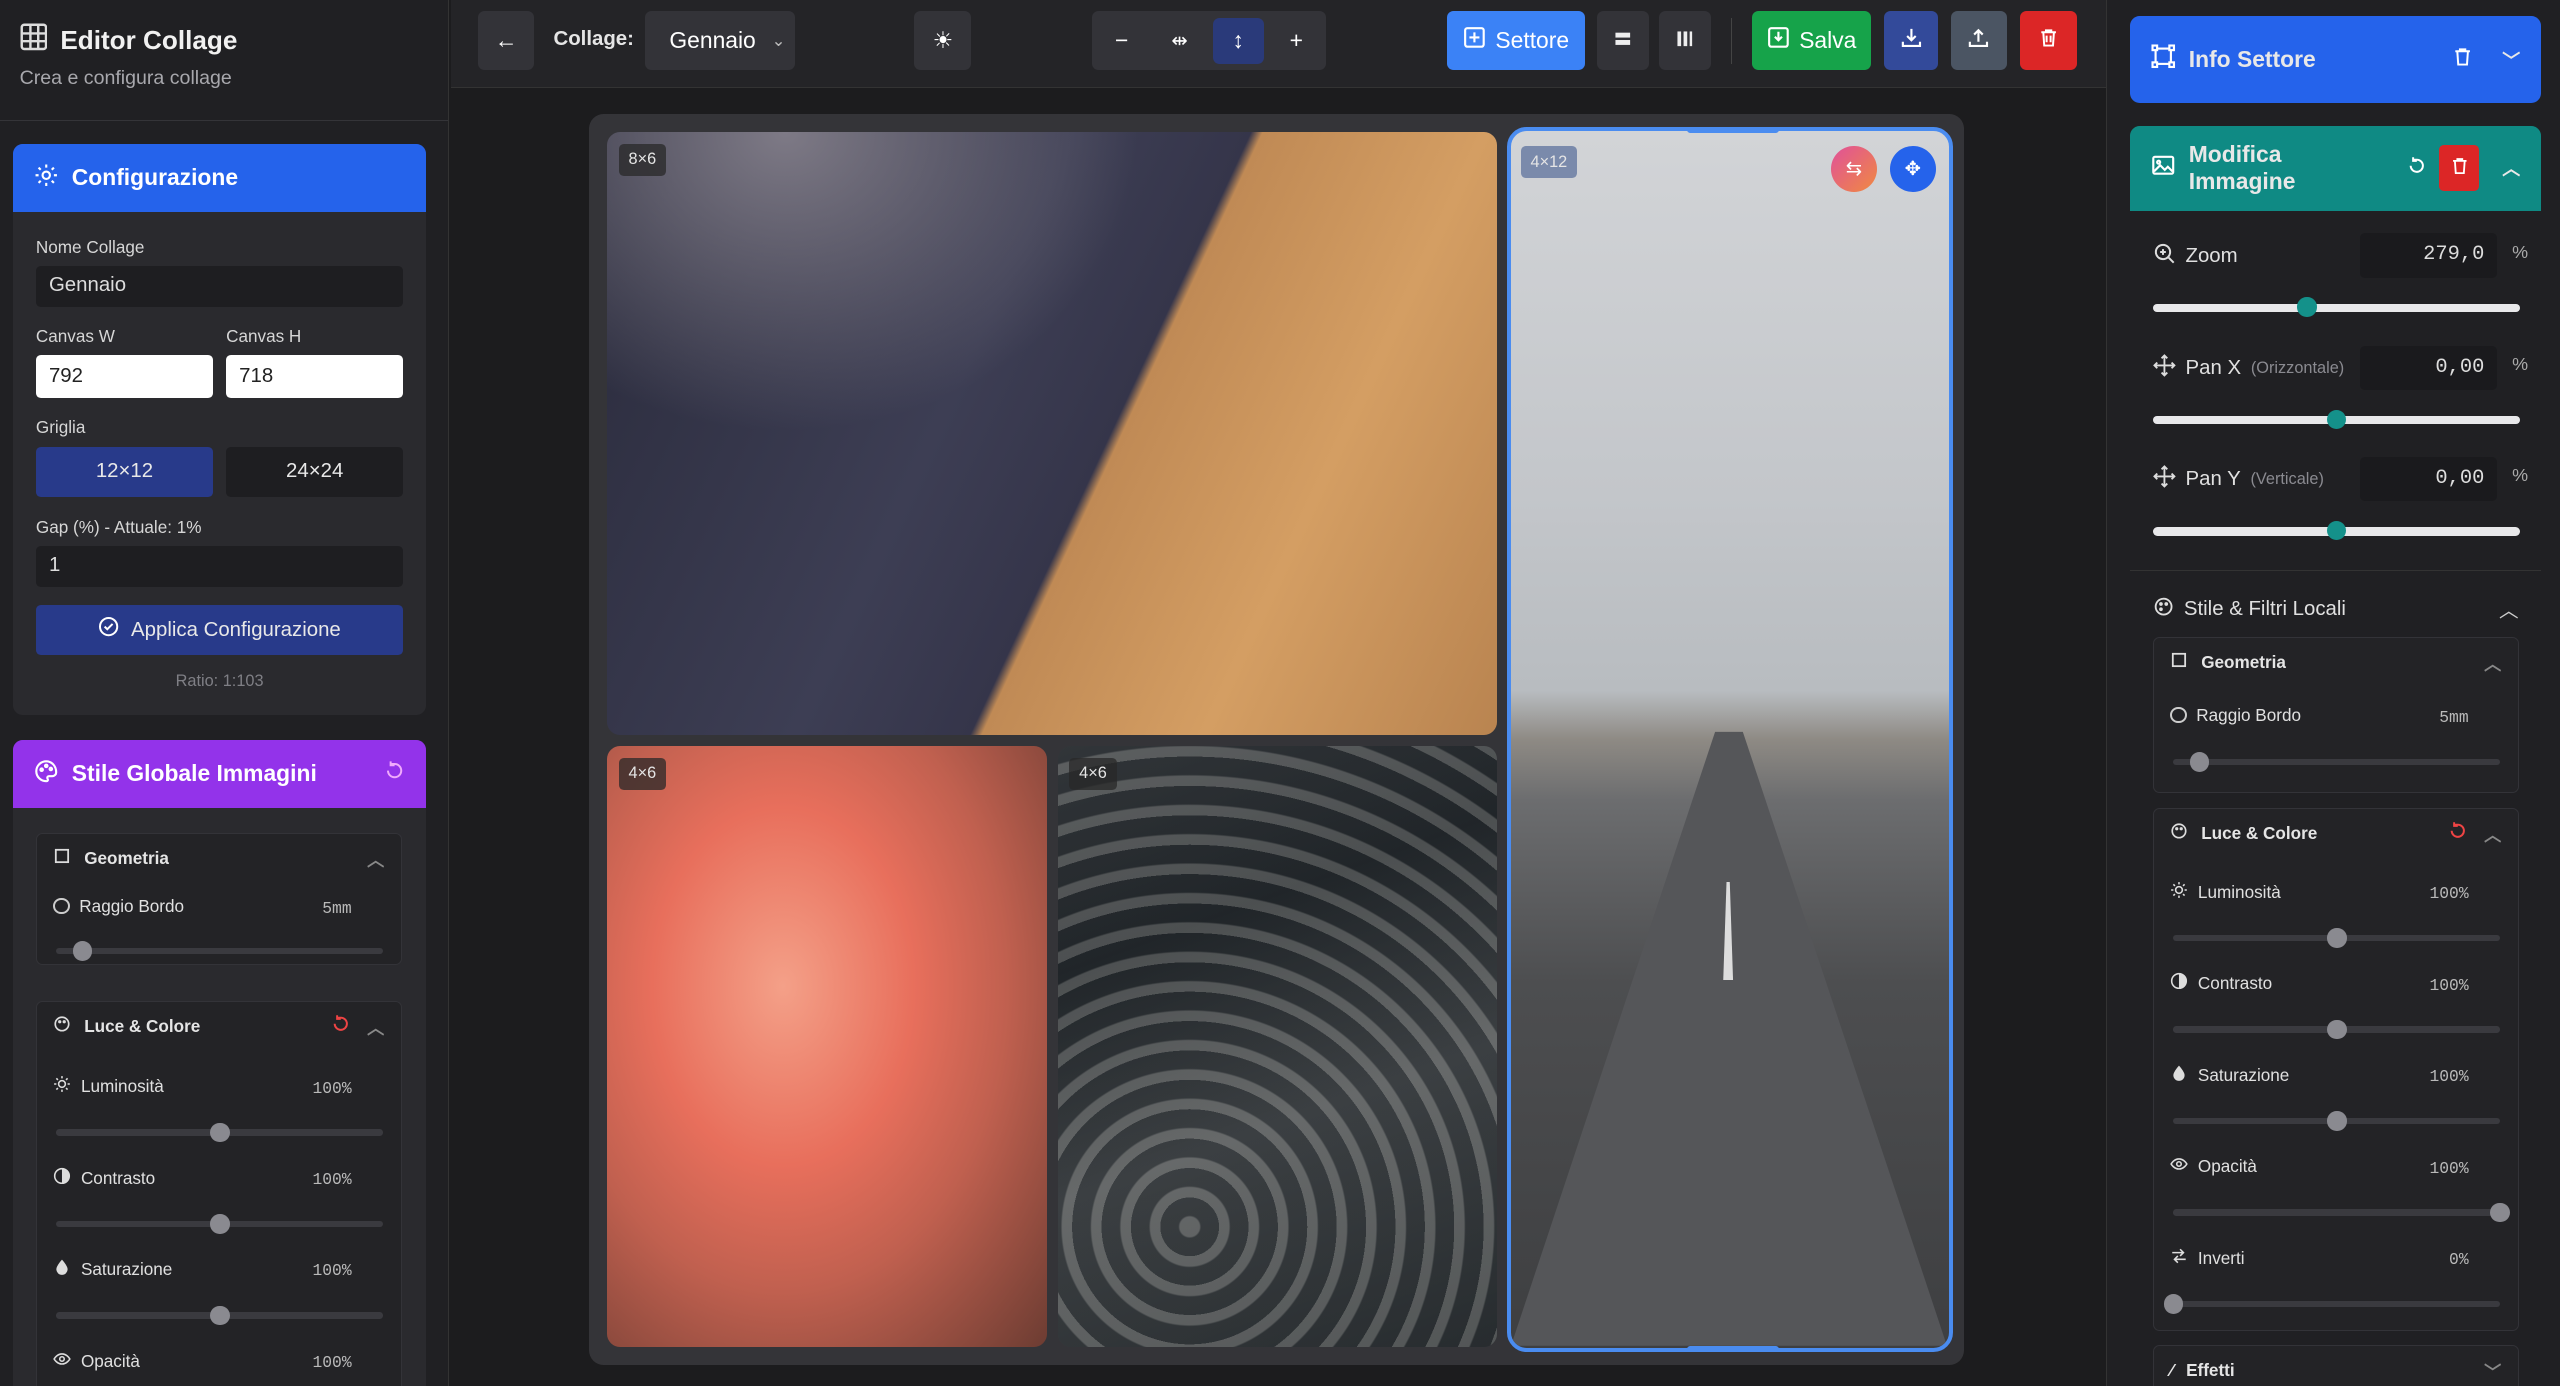 Image resolution: width=2560 pixels, height=1386 pixels. Describe the element at coordinates (315, 376) in the screenshot. I see `canvas-h-input: 718` at that location.